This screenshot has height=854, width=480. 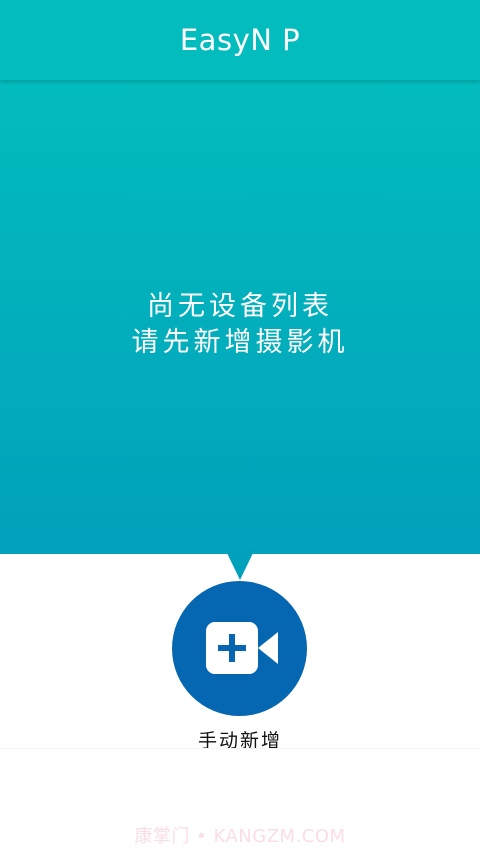 What do you see at coordinates (240, 566) in the screenshot?
I see `panel-pointer-arrow` at bounding box center [240, 566].